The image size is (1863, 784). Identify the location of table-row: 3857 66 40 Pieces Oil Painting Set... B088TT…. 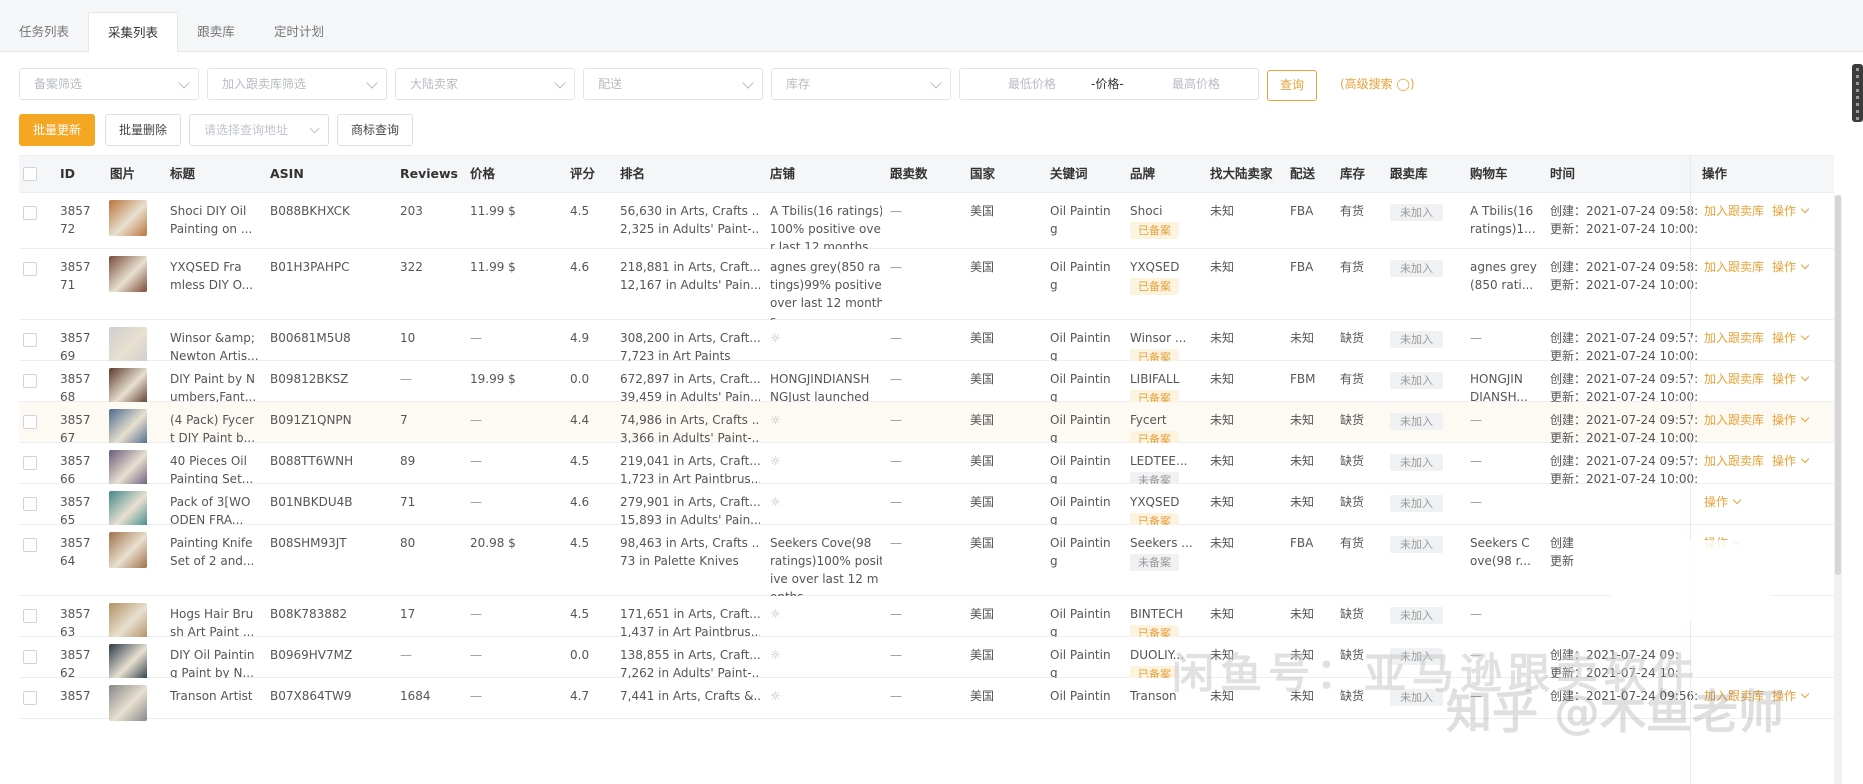
(926, 466).